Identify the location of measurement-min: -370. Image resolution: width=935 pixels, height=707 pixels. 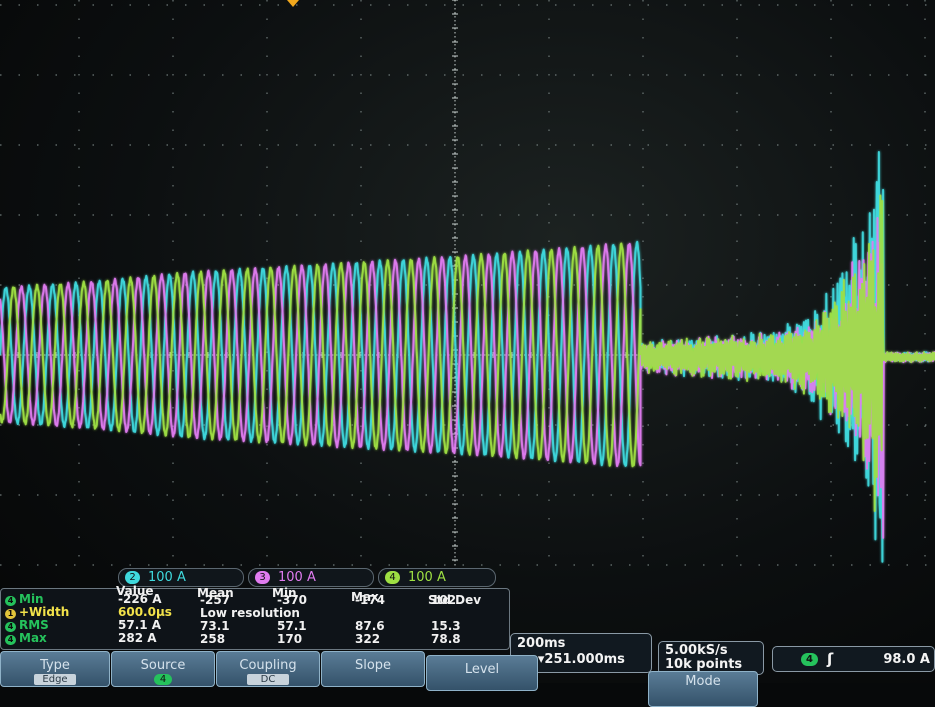
(292, 600).